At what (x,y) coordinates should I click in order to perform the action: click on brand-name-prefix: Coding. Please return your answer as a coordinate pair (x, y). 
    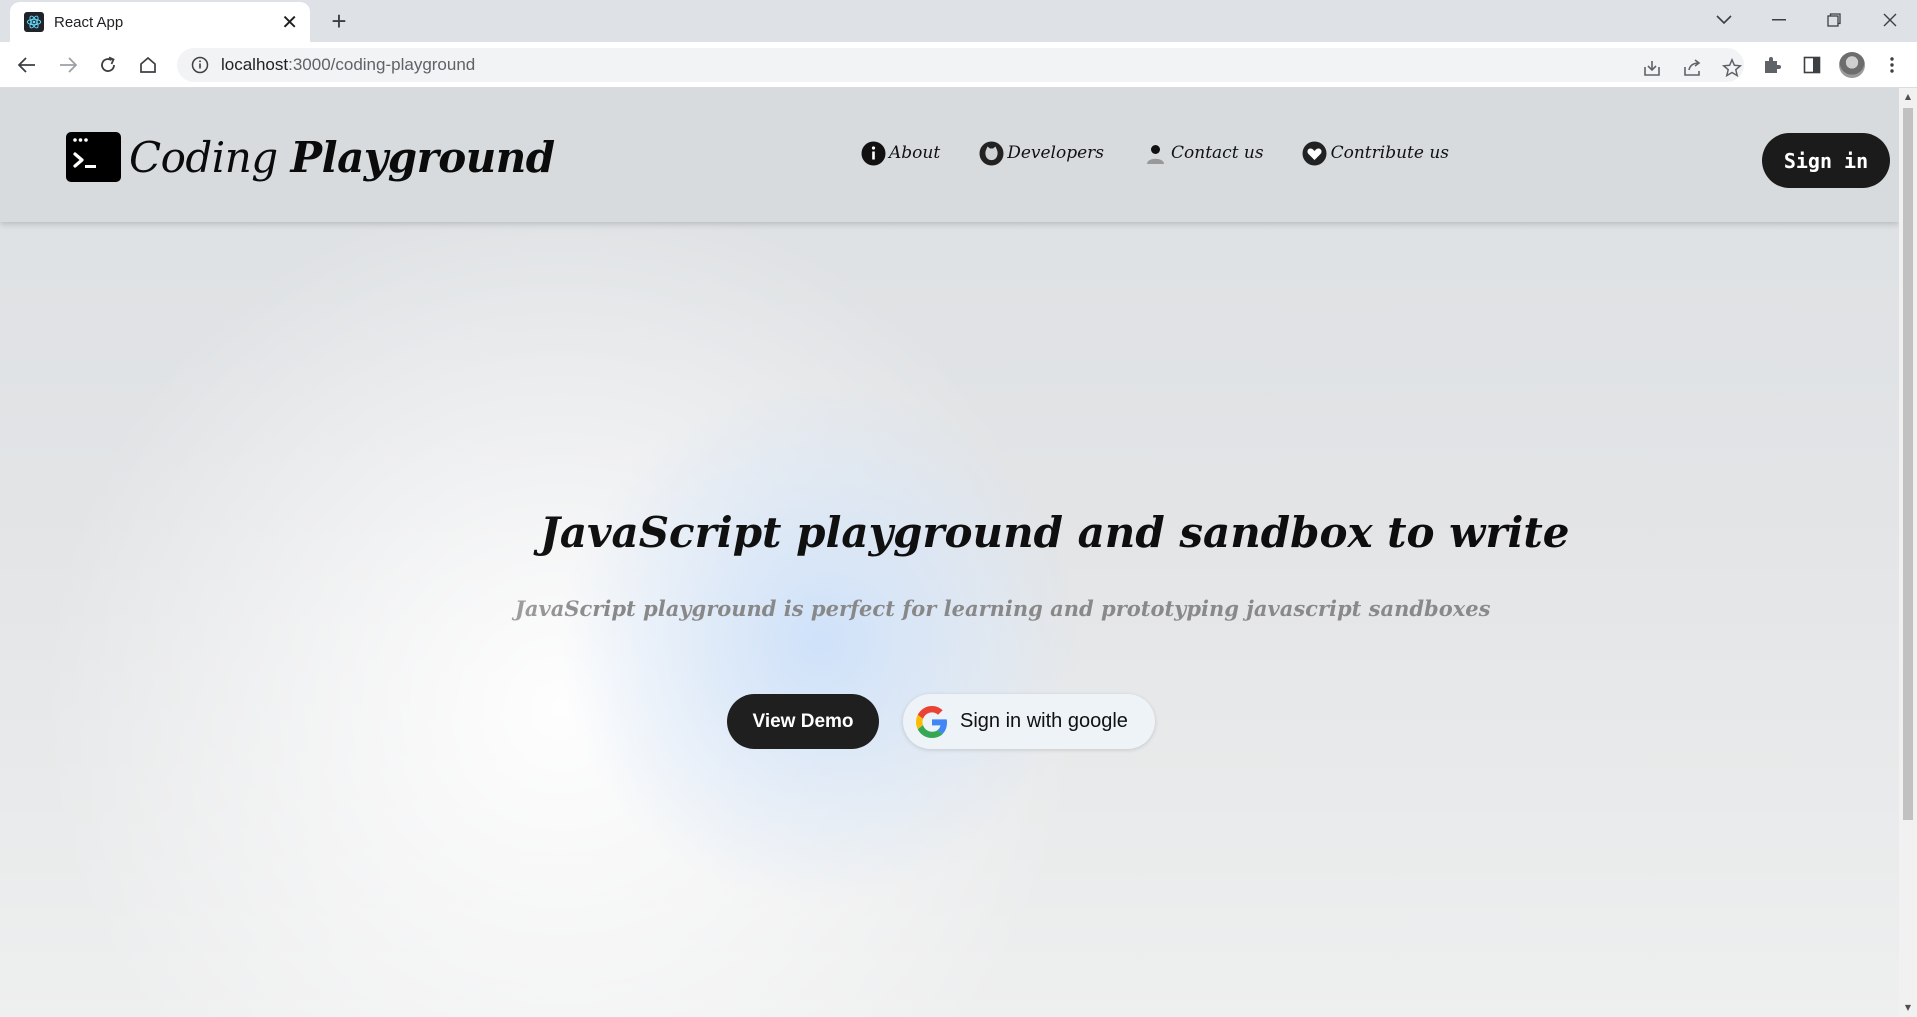
    Looking at the image, I should click on (203, 157).